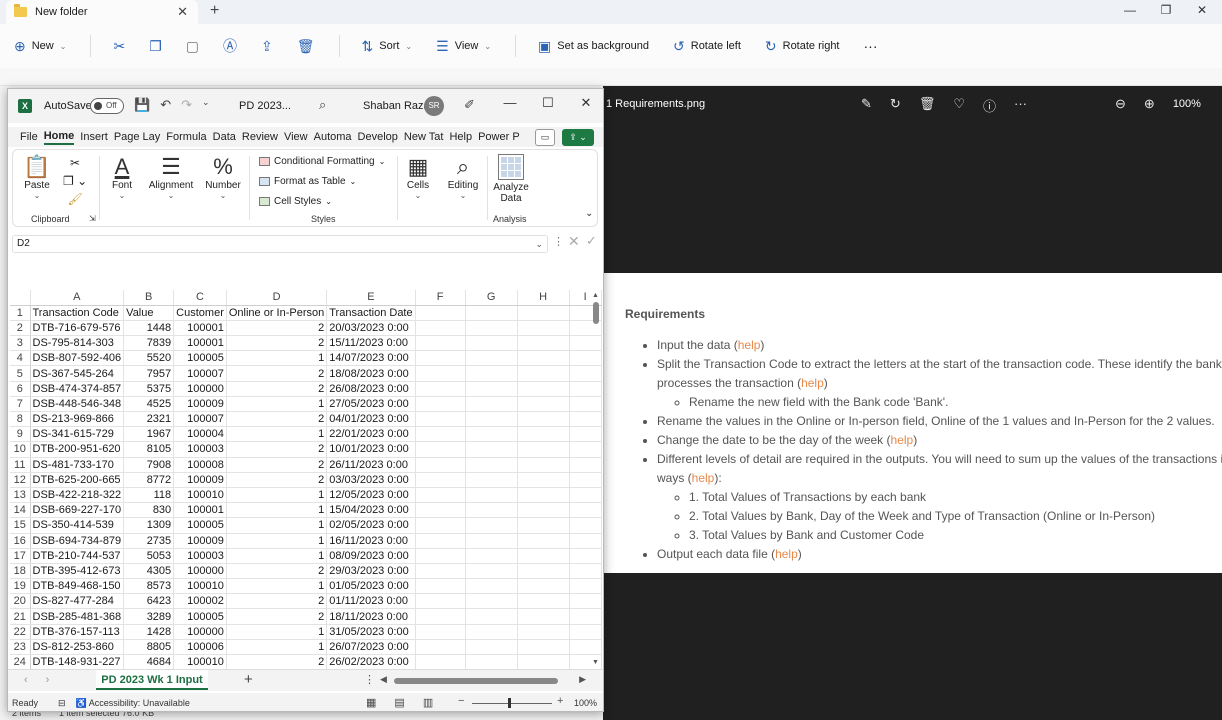 This screenshot has height=720, width=1222. Describe the element at coordinates (59, 137) in the screenshot. I see `tab-home: Home` at that location.